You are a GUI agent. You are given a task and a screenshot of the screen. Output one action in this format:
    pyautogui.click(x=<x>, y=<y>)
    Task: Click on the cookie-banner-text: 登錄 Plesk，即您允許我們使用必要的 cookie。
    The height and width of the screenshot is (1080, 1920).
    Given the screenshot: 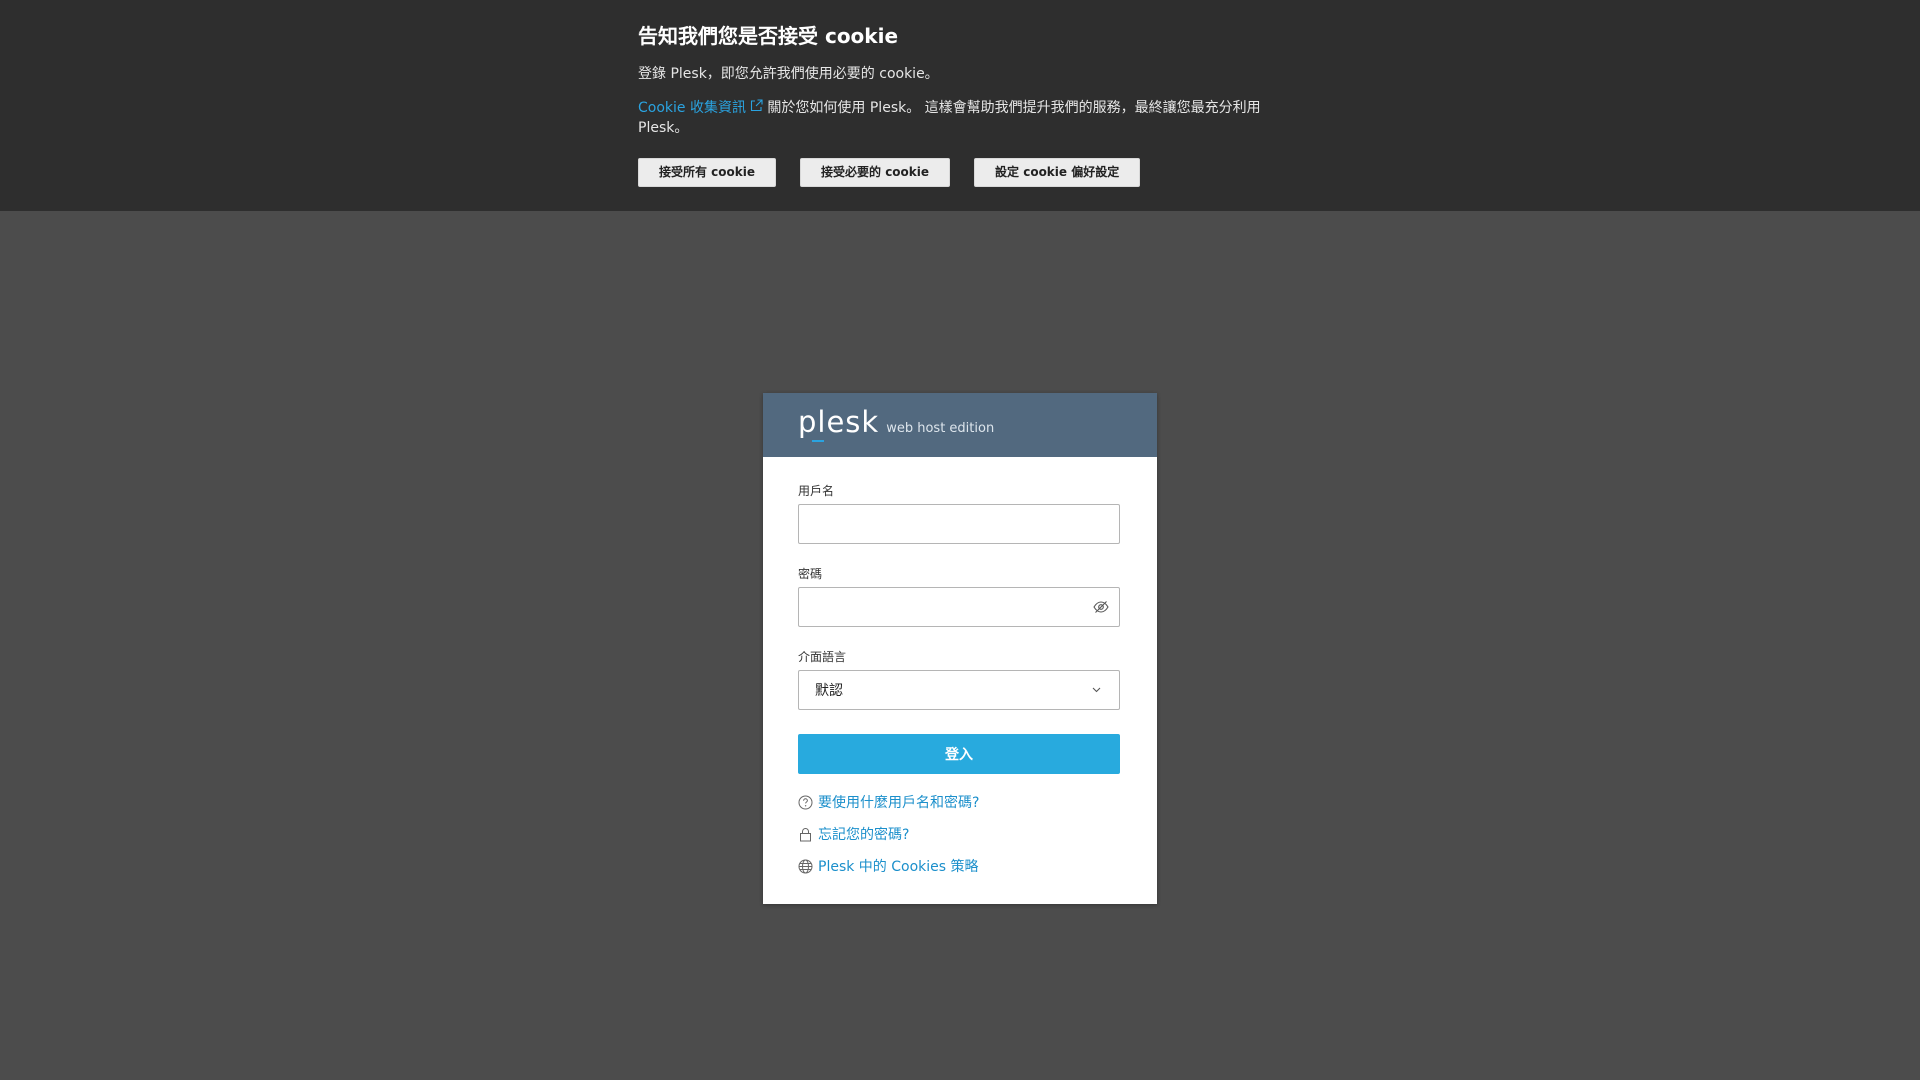 What is the action you would take?
    pyautogui.click(x=788, y=74)
    